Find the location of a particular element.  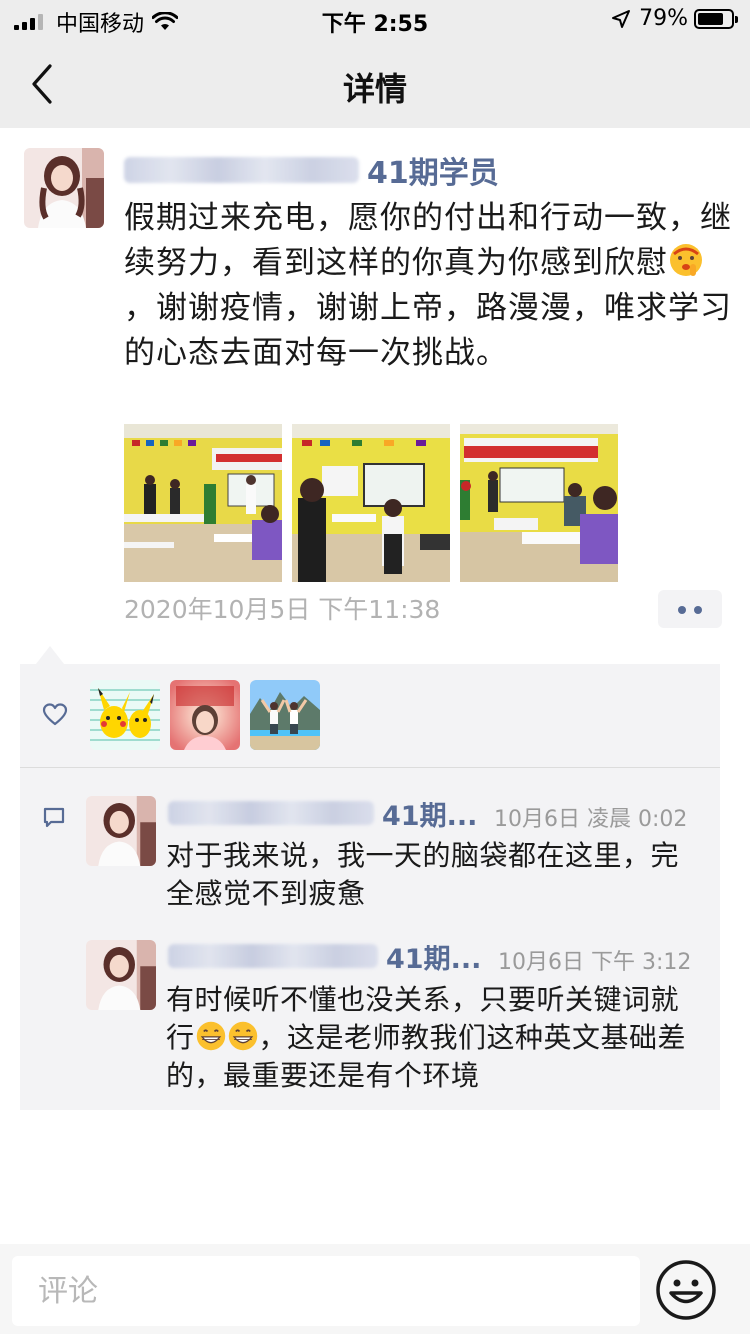

page-title: 详情 is located at coordinates (374, 89).